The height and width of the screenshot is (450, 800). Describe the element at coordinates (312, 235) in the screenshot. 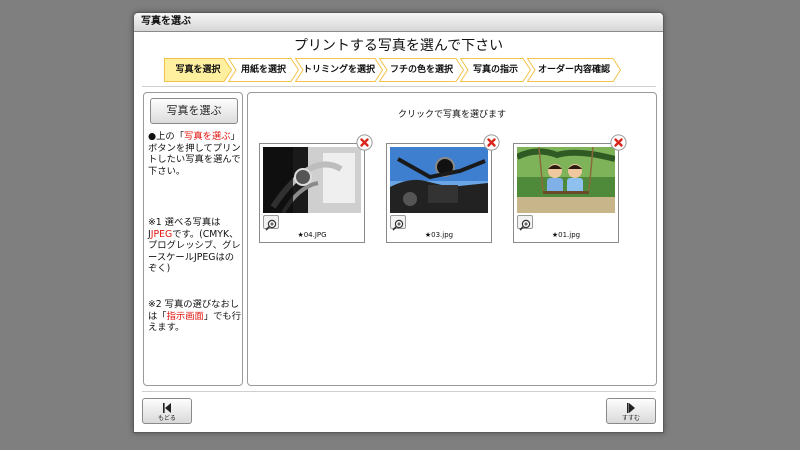

I see `photo-filename: ★04.JPG` at that location.